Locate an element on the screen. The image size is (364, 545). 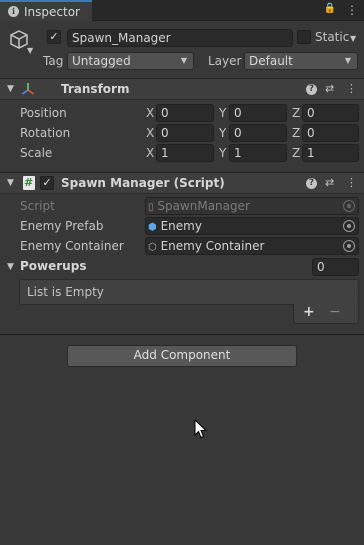
active-checkbox: ✓ is located at coordinates (54, 37).